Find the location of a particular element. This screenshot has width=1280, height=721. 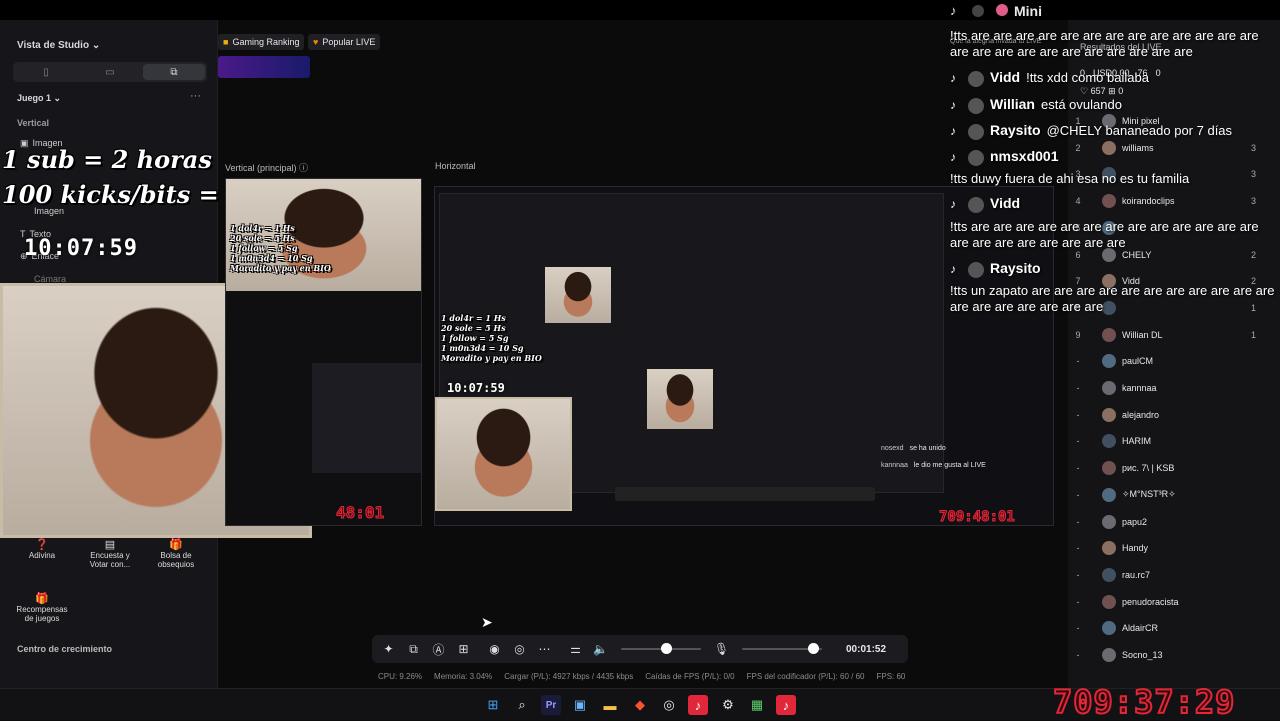

layout-horizontal-option: ▭ is located at coordinates (110, 72).